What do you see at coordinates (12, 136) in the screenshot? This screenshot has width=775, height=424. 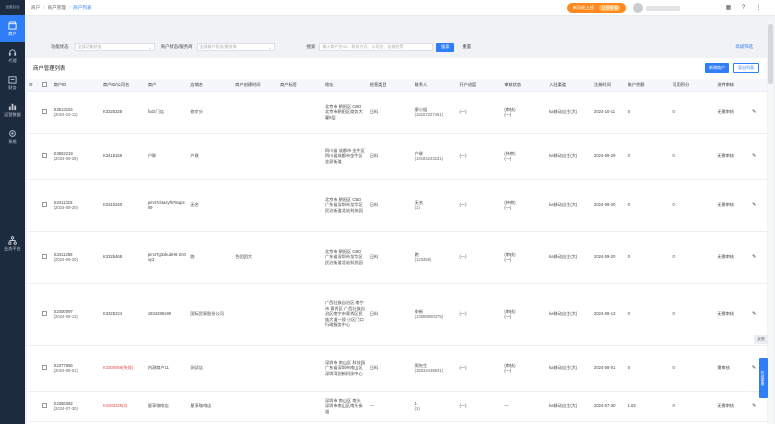 I see `nav-item-system: 系统` at bounding box center [12, 136].